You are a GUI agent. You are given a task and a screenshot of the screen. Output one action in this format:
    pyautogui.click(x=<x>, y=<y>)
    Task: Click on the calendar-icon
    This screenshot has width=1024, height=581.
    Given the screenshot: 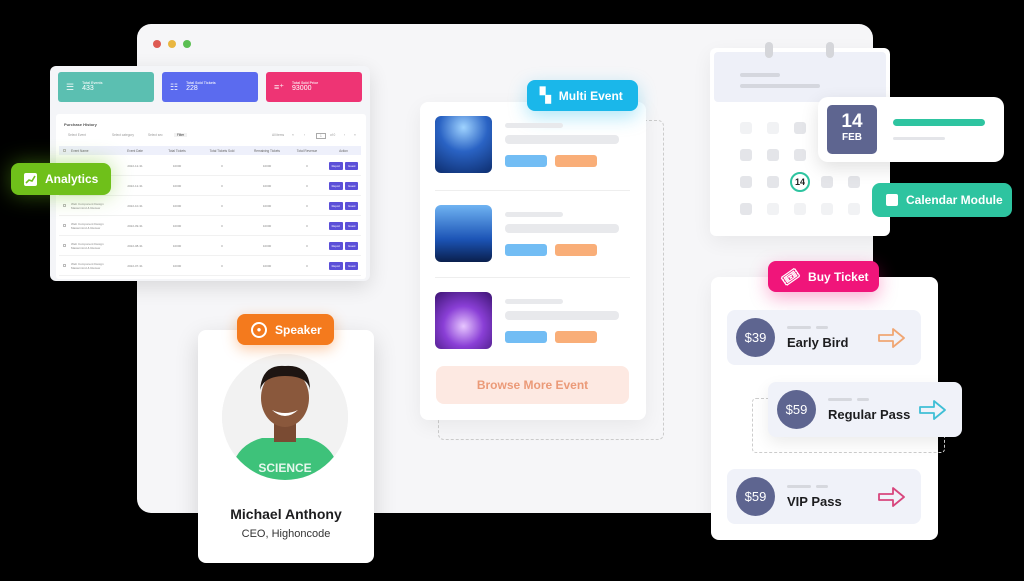 What is the action you would take?
    pyautogui.click(x=892, y=200)
    